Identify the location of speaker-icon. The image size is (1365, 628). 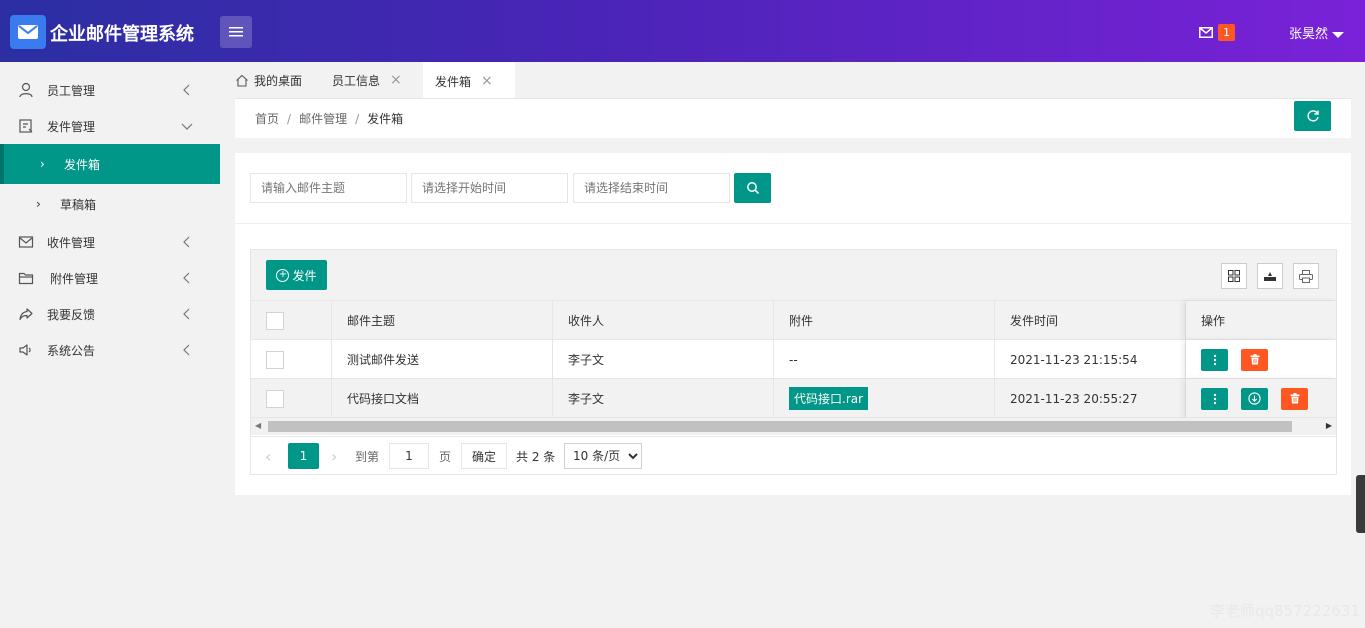
(25, 350).